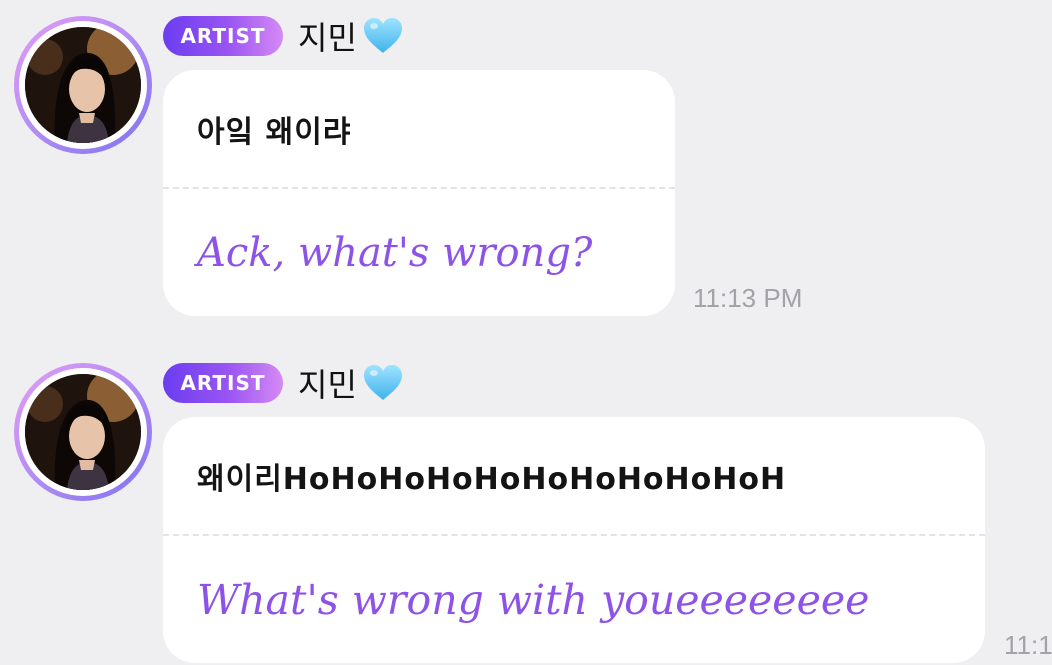  What do you see at coordinates (533, 599) in the screenshot?
I see `translation-text: What's wrong with youeeeeeeee` at bounding box center [533, 599].